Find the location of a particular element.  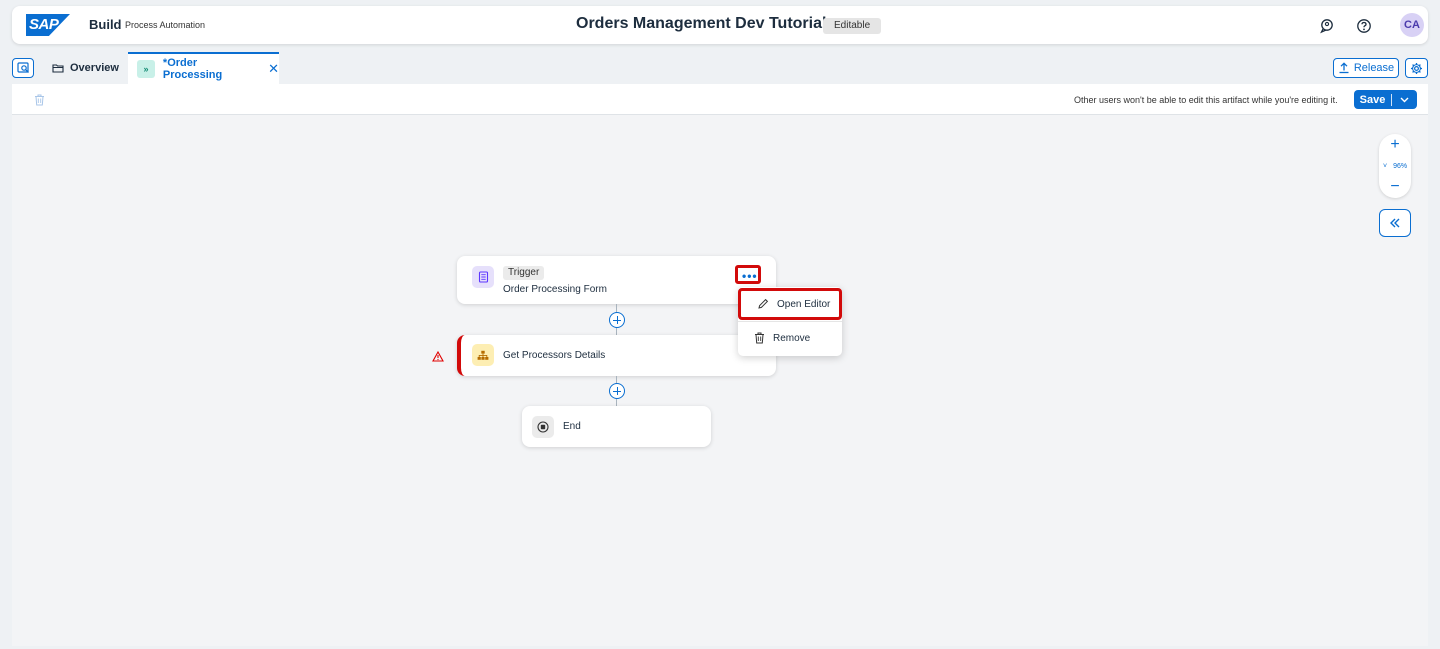

double-chevron-left-icon is located at coordinates (1395, 223).